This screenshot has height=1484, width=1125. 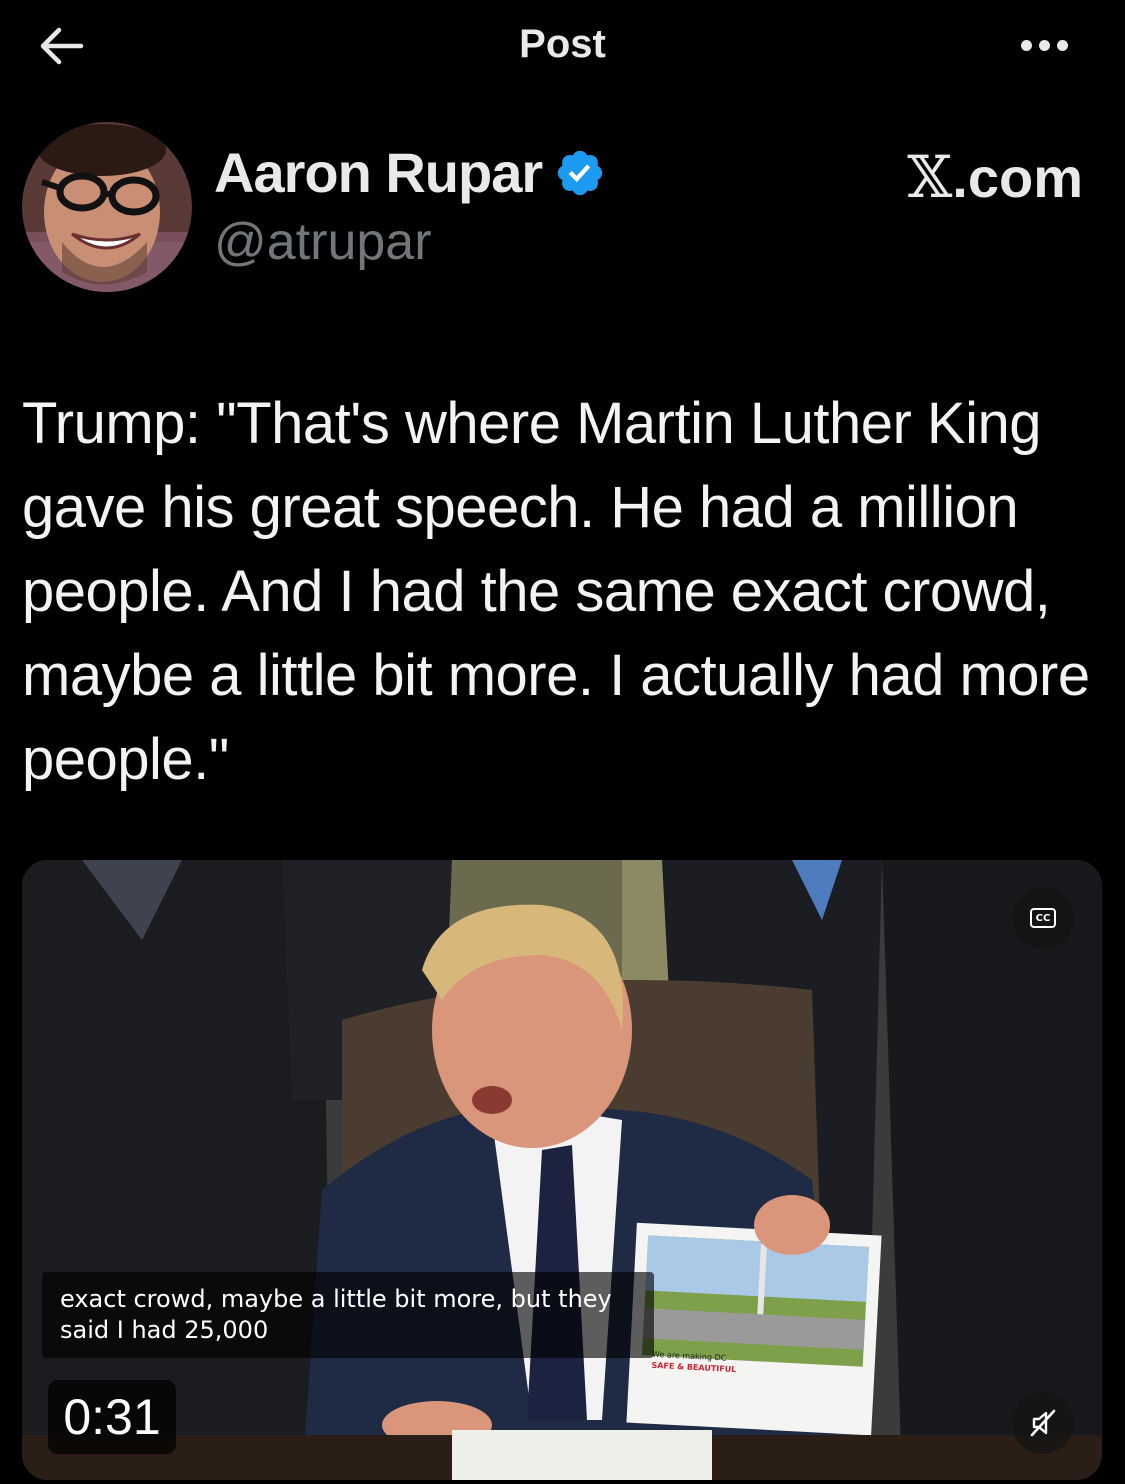 I want to click on caption-line-2: said I had 25,000, so click(x=164, y=1330).